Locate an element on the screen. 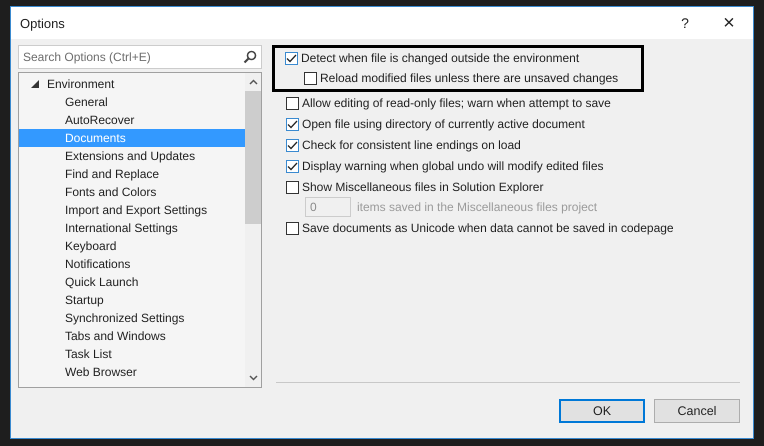 The image size is (764, 446). tree-item: Web Browser is located at coordinates (132, 372).